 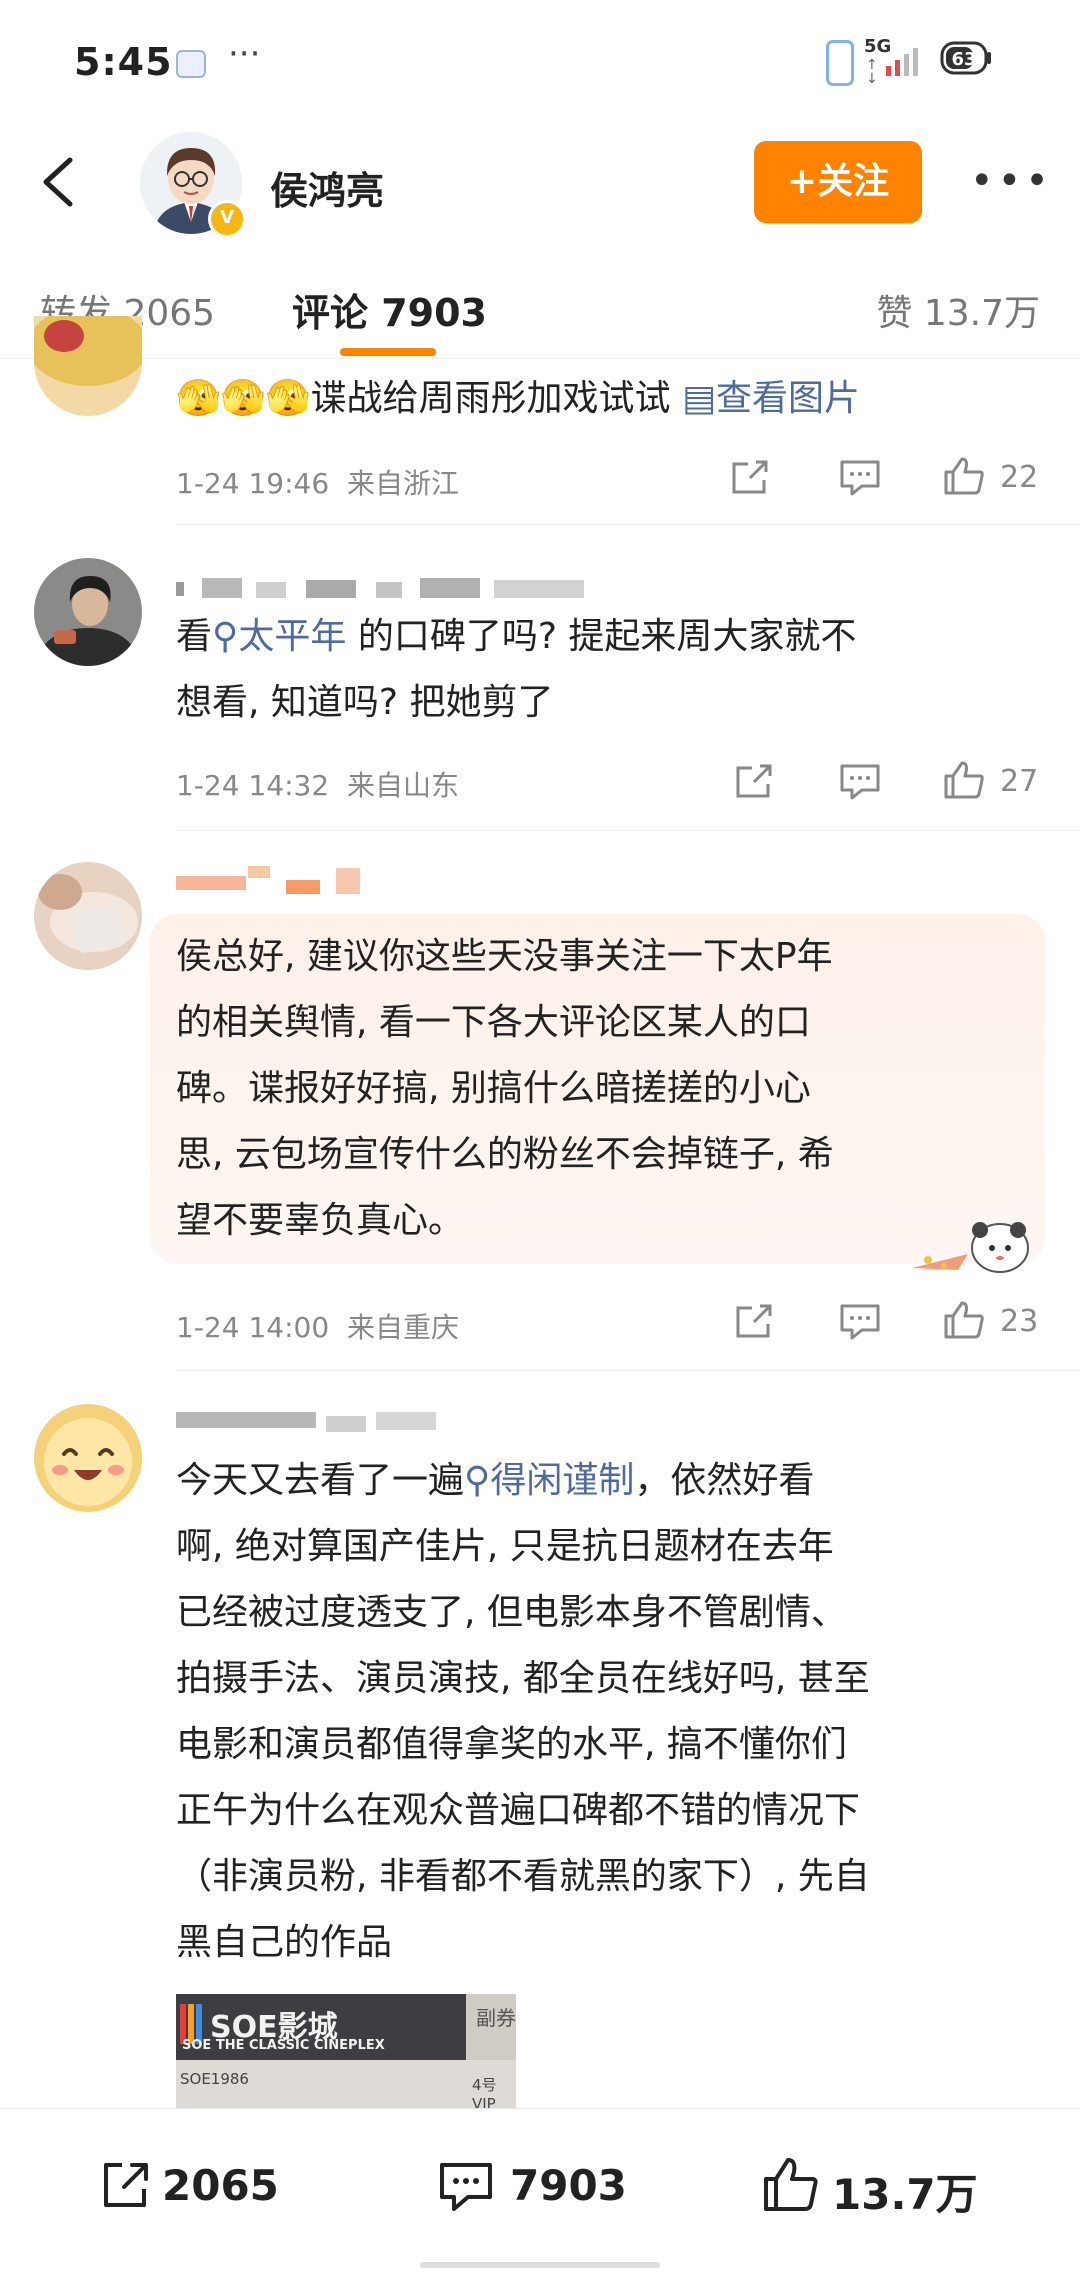 What do you see at coordinates (253, 483) in the screenshot?
I see `comment-time: 1-24 19:46` at bounding box center [253, 483].